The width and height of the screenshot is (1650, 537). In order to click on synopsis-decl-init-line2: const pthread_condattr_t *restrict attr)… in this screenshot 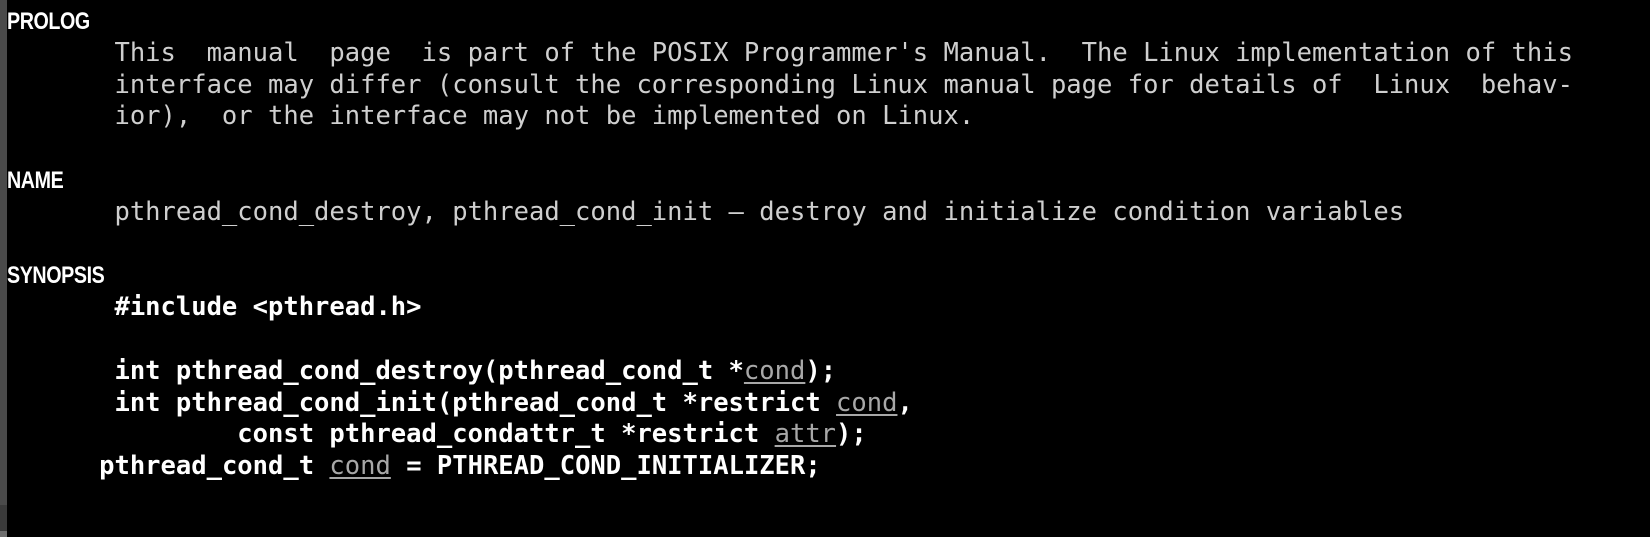, I will do `click(828, 435)`.